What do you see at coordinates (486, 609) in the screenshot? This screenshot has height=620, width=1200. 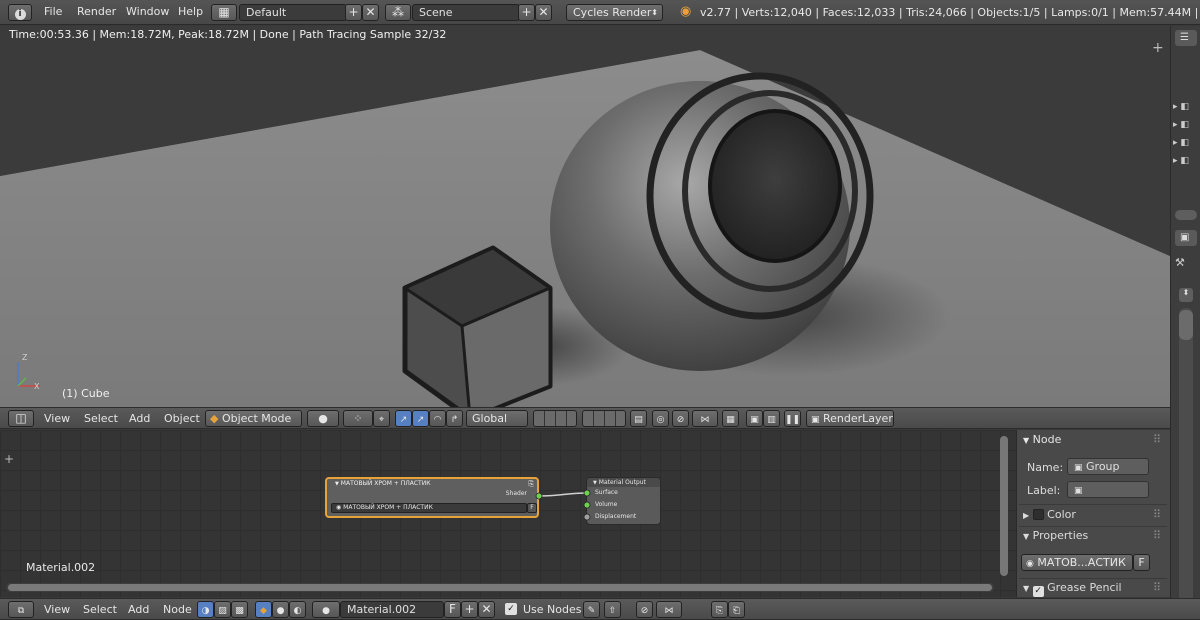 I see `unlink-material-button: ✕` at bounding box center [486, 609].